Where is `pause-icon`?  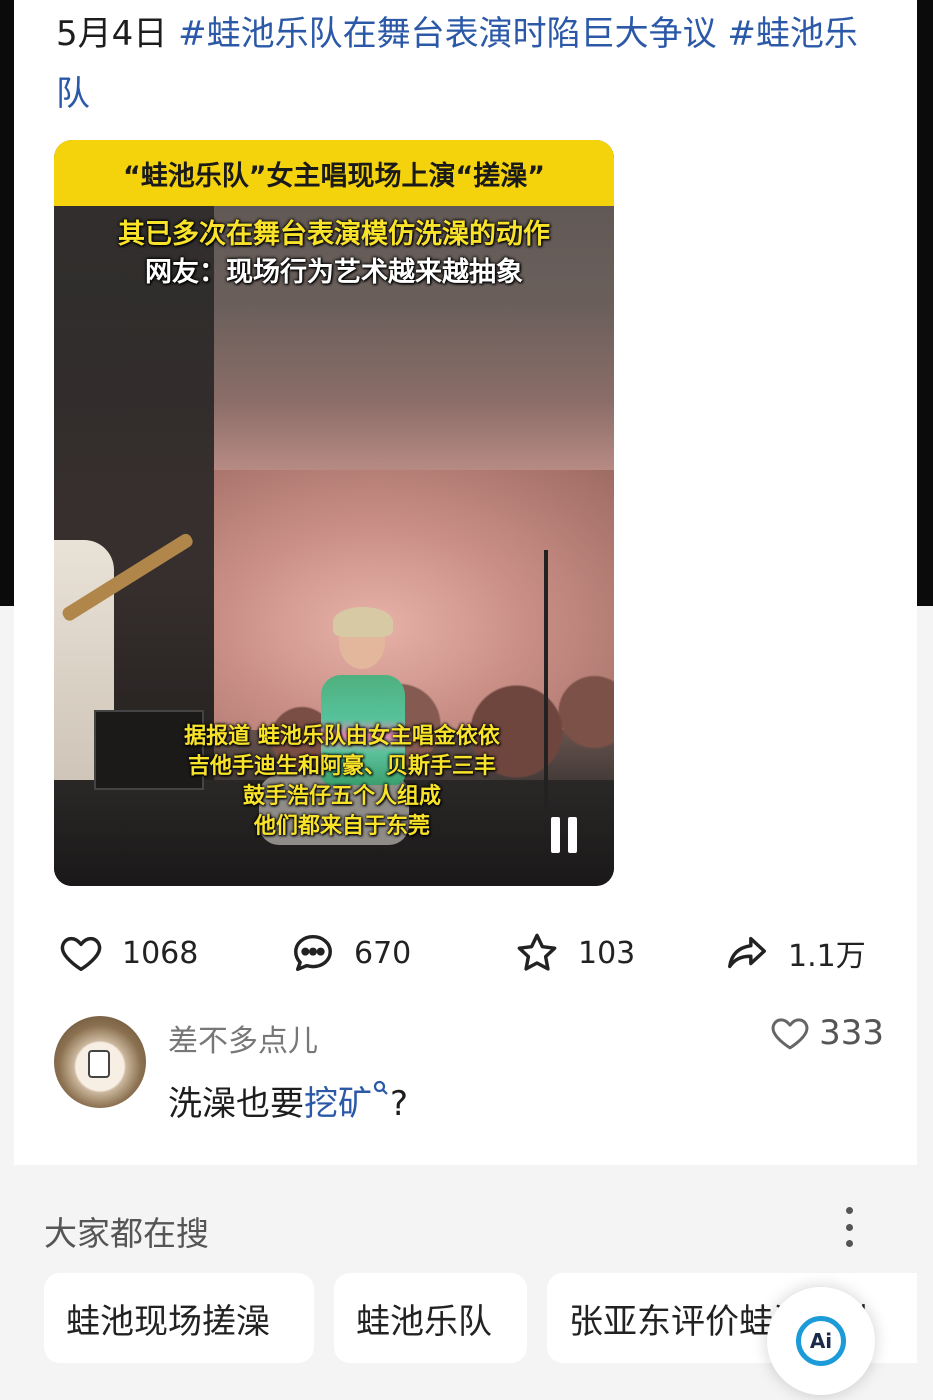 pause-icon is located at coordinates (566, 835).